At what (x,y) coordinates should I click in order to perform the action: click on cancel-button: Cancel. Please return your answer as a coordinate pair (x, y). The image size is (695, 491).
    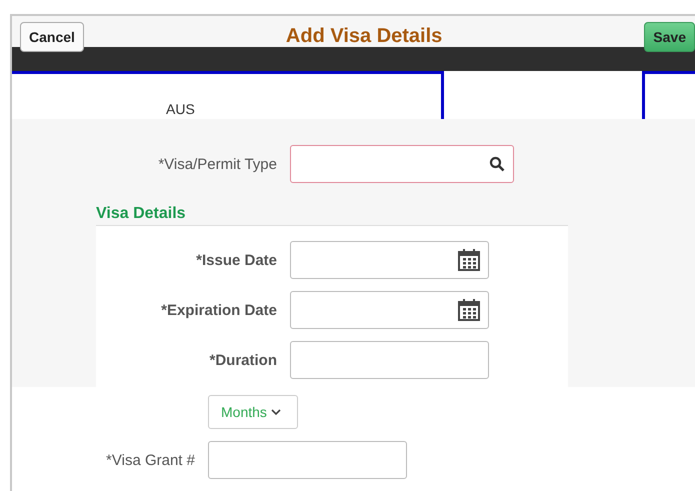
    Looking at the image, I should click on (52, 37).